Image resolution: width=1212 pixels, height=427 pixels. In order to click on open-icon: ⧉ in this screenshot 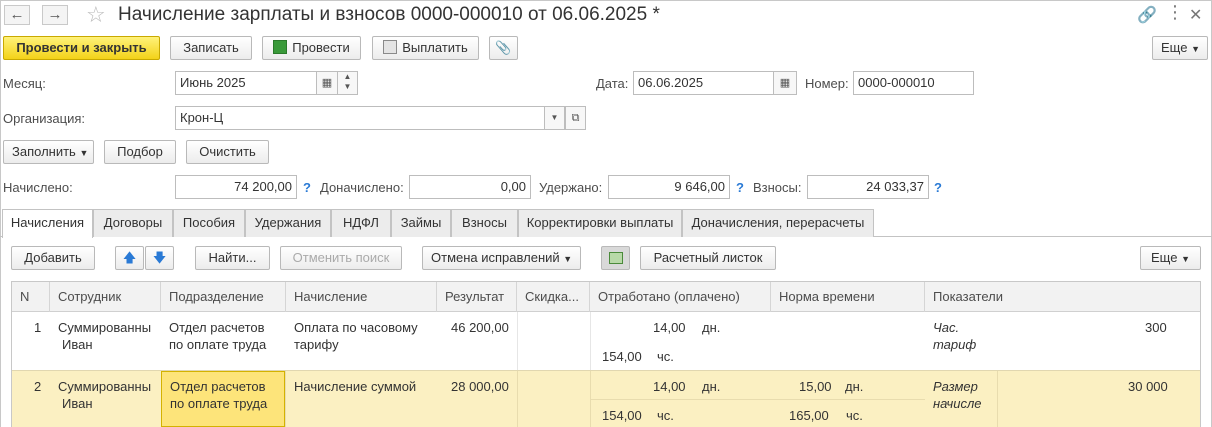, I will do `click(575, 118)`.